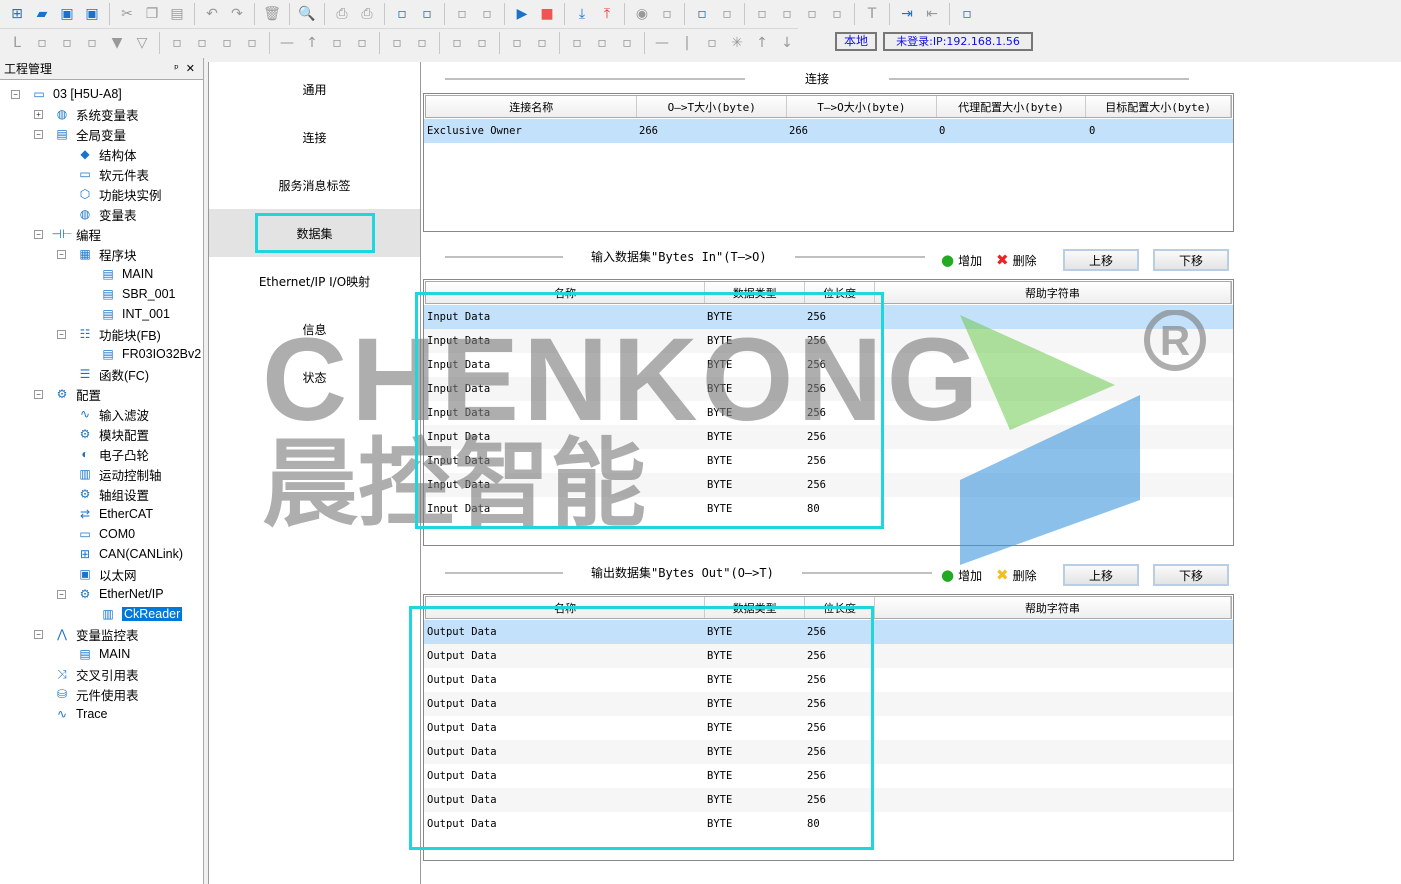 This screenshot has height=884, width=1401. Describe the element at coordinates (66, 94) in the screenshot. I see `tree-node: − ▭ 03 [H5U-A8]` at that location.